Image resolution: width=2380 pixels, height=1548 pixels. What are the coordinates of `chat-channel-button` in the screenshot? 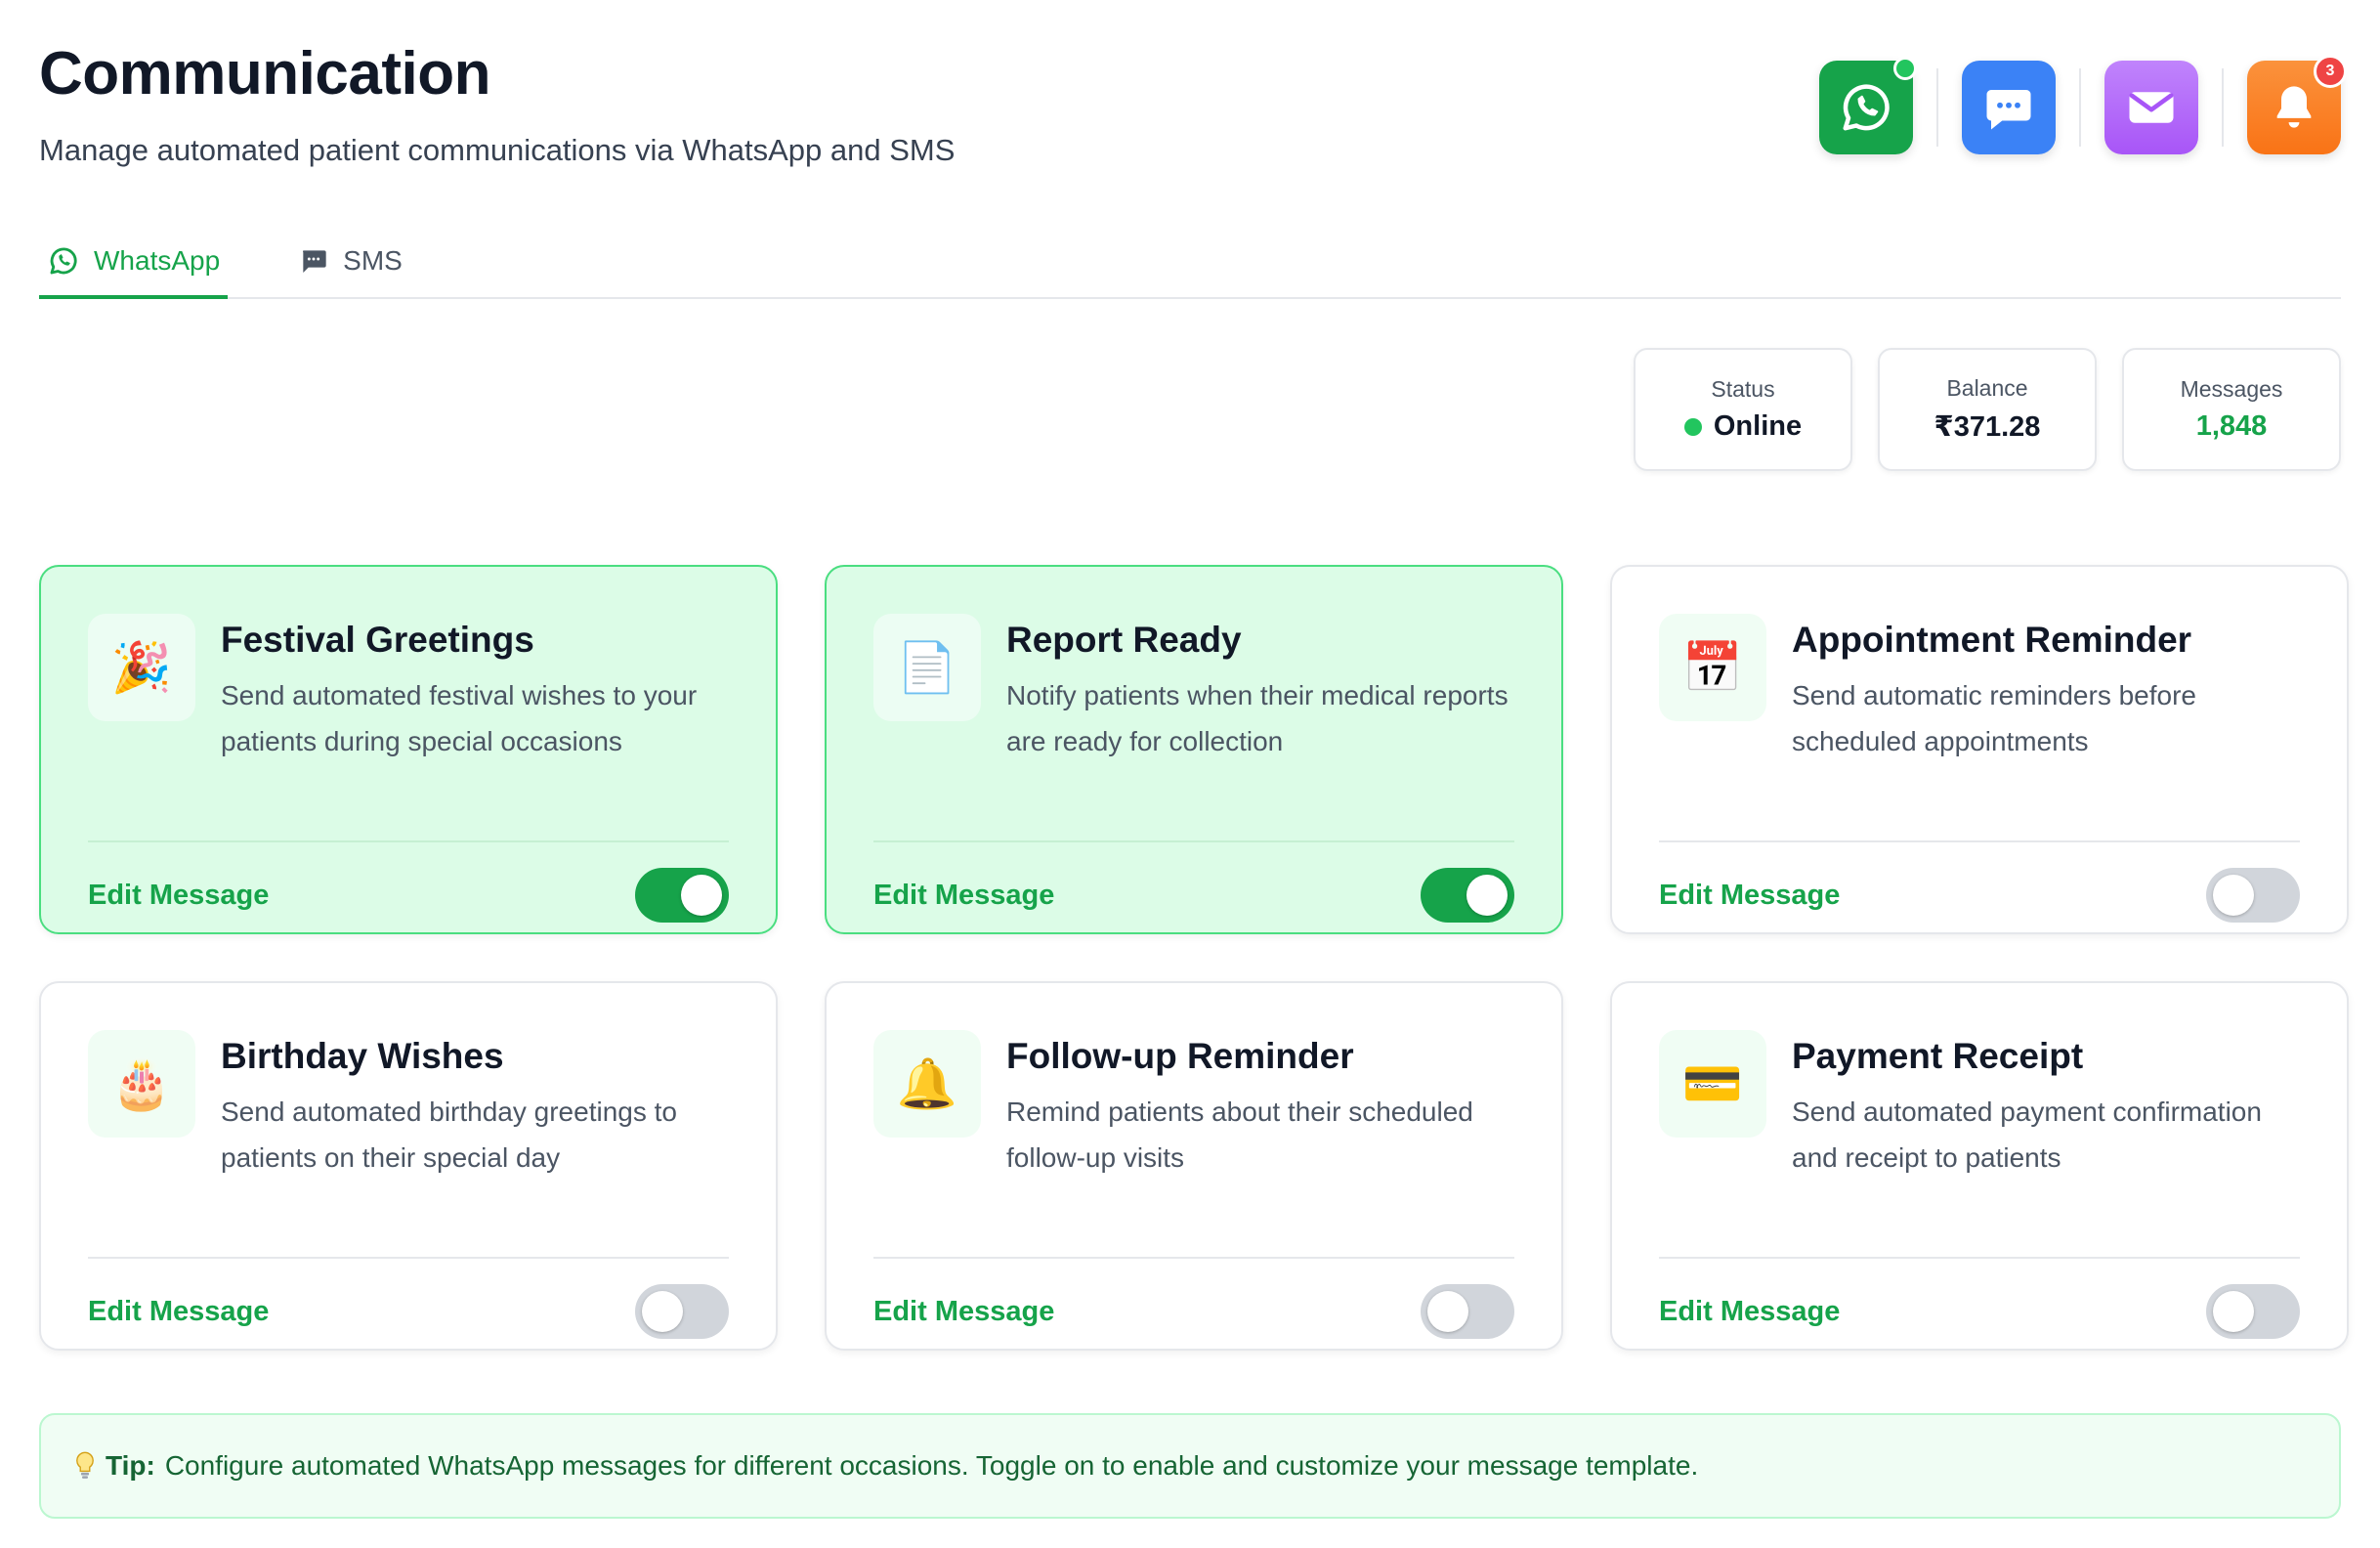 It's located at (2009, 107).